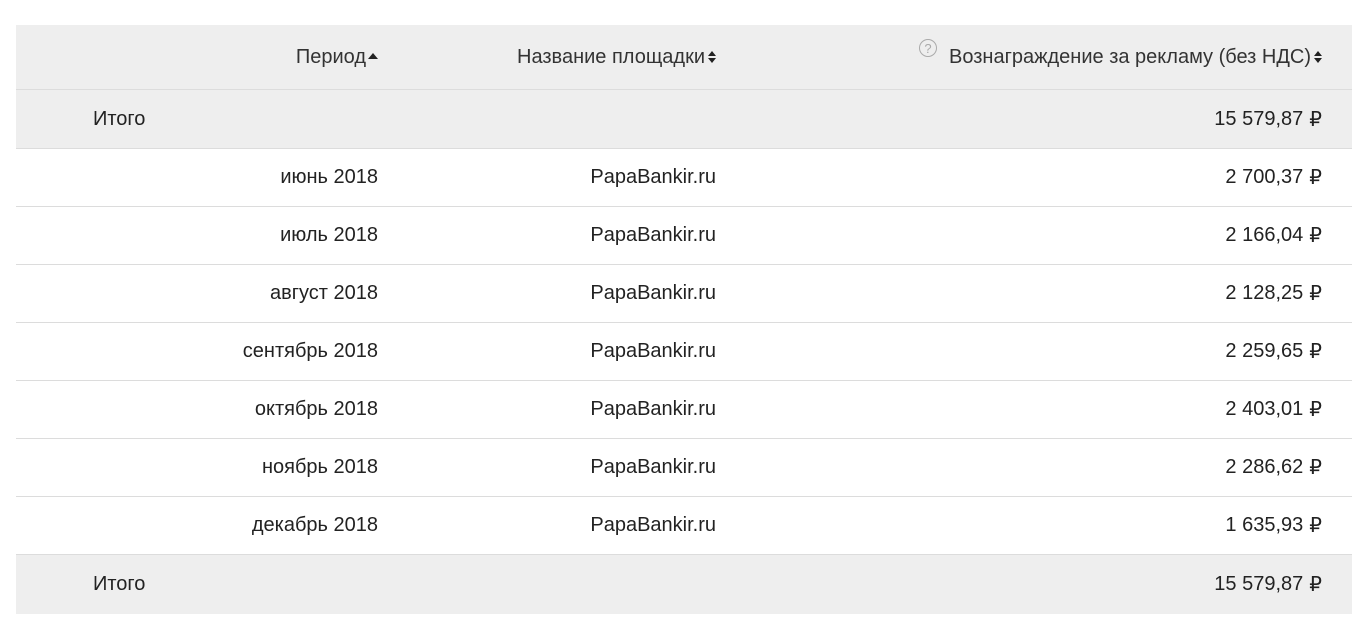 This screenshot has width=1367, height=630. Describe the element at coordinates (928, 48) in the screenshot. I see `help-icon: ?` at that location.